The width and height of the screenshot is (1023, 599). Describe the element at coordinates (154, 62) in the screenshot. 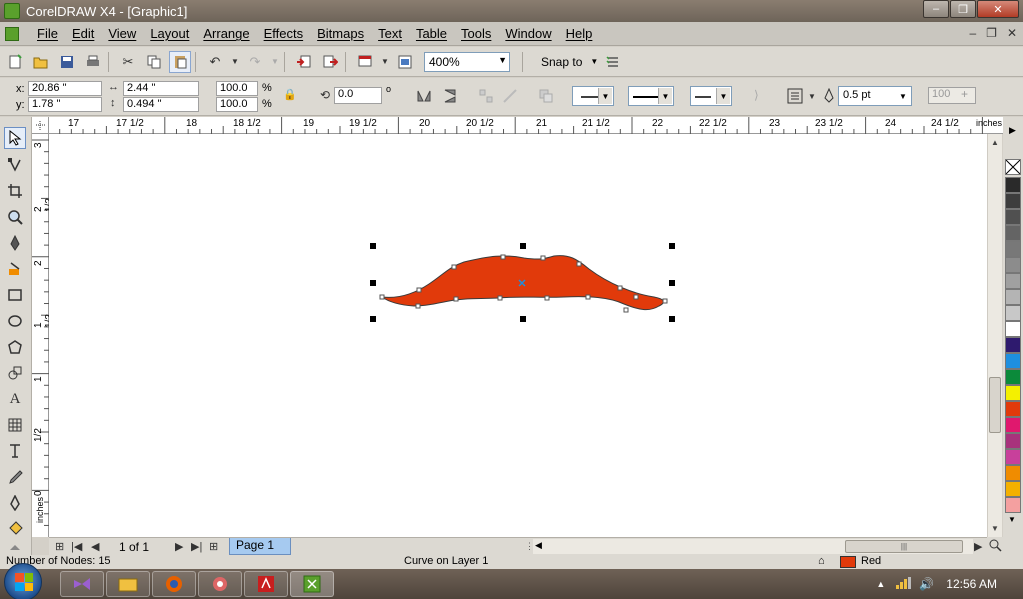

I see `copy-icon` at that location.